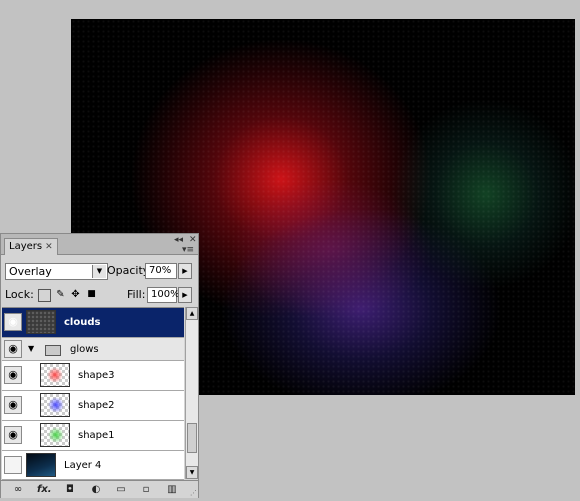 This screenshot has width=580, height=501. What do you see at coordinates (146, 489) in the screenshot?
I see `new-layer-icon: ▫` at bounding box center [146, 489].